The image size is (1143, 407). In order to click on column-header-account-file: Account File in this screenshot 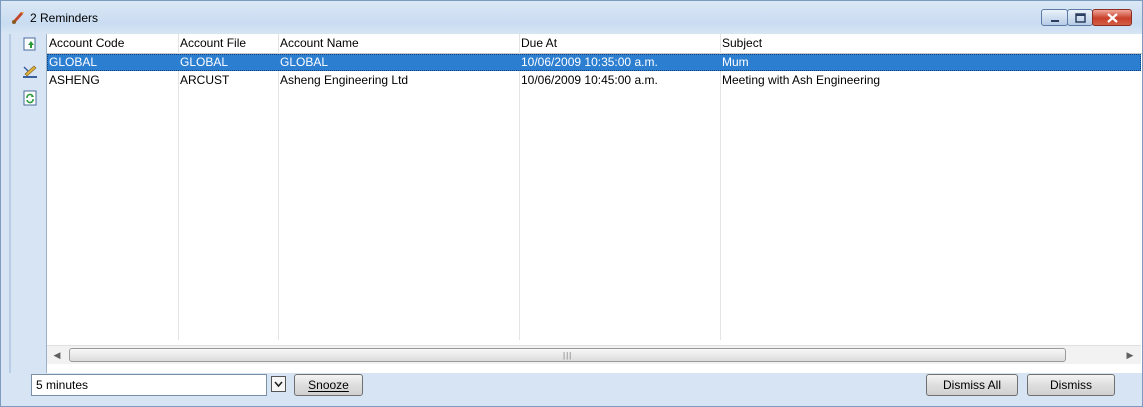, I will do `click(212, 43)`.